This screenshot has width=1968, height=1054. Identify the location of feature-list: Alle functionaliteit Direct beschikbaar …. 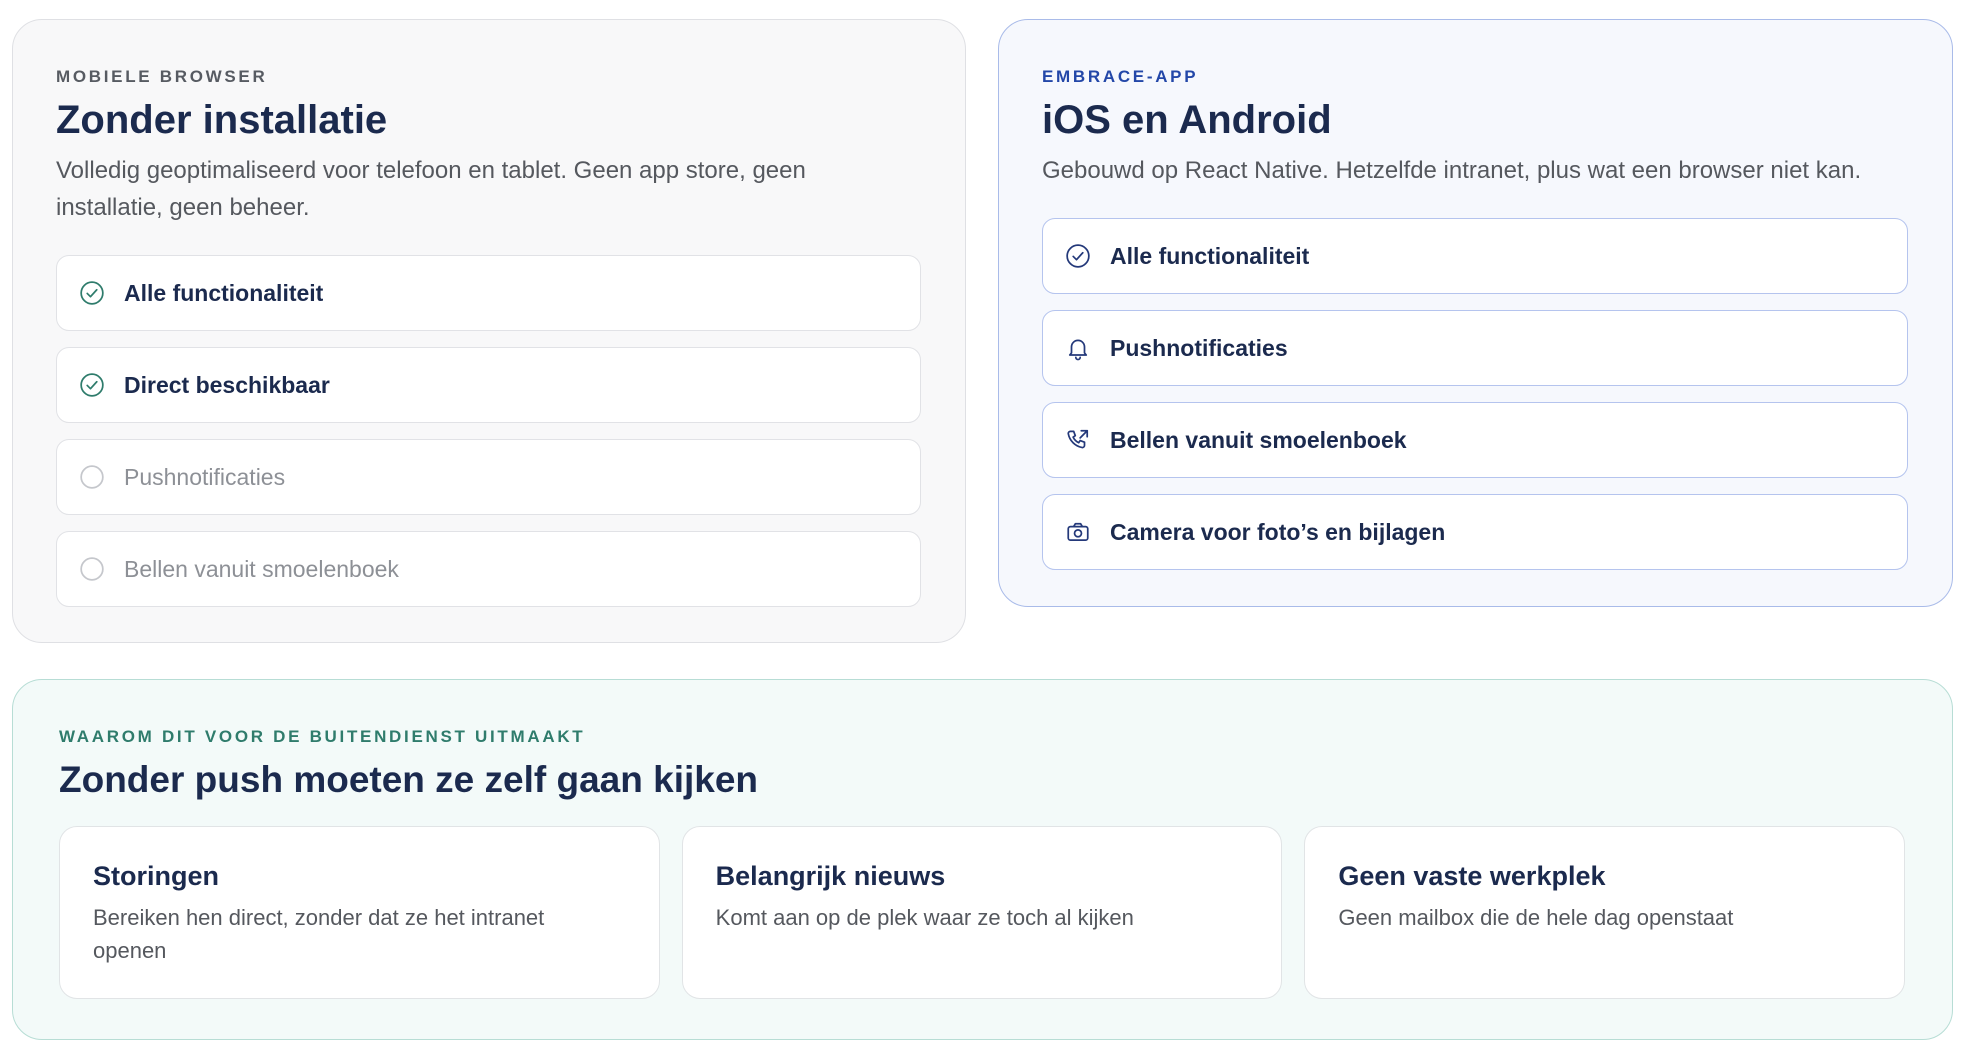
(488, 431).